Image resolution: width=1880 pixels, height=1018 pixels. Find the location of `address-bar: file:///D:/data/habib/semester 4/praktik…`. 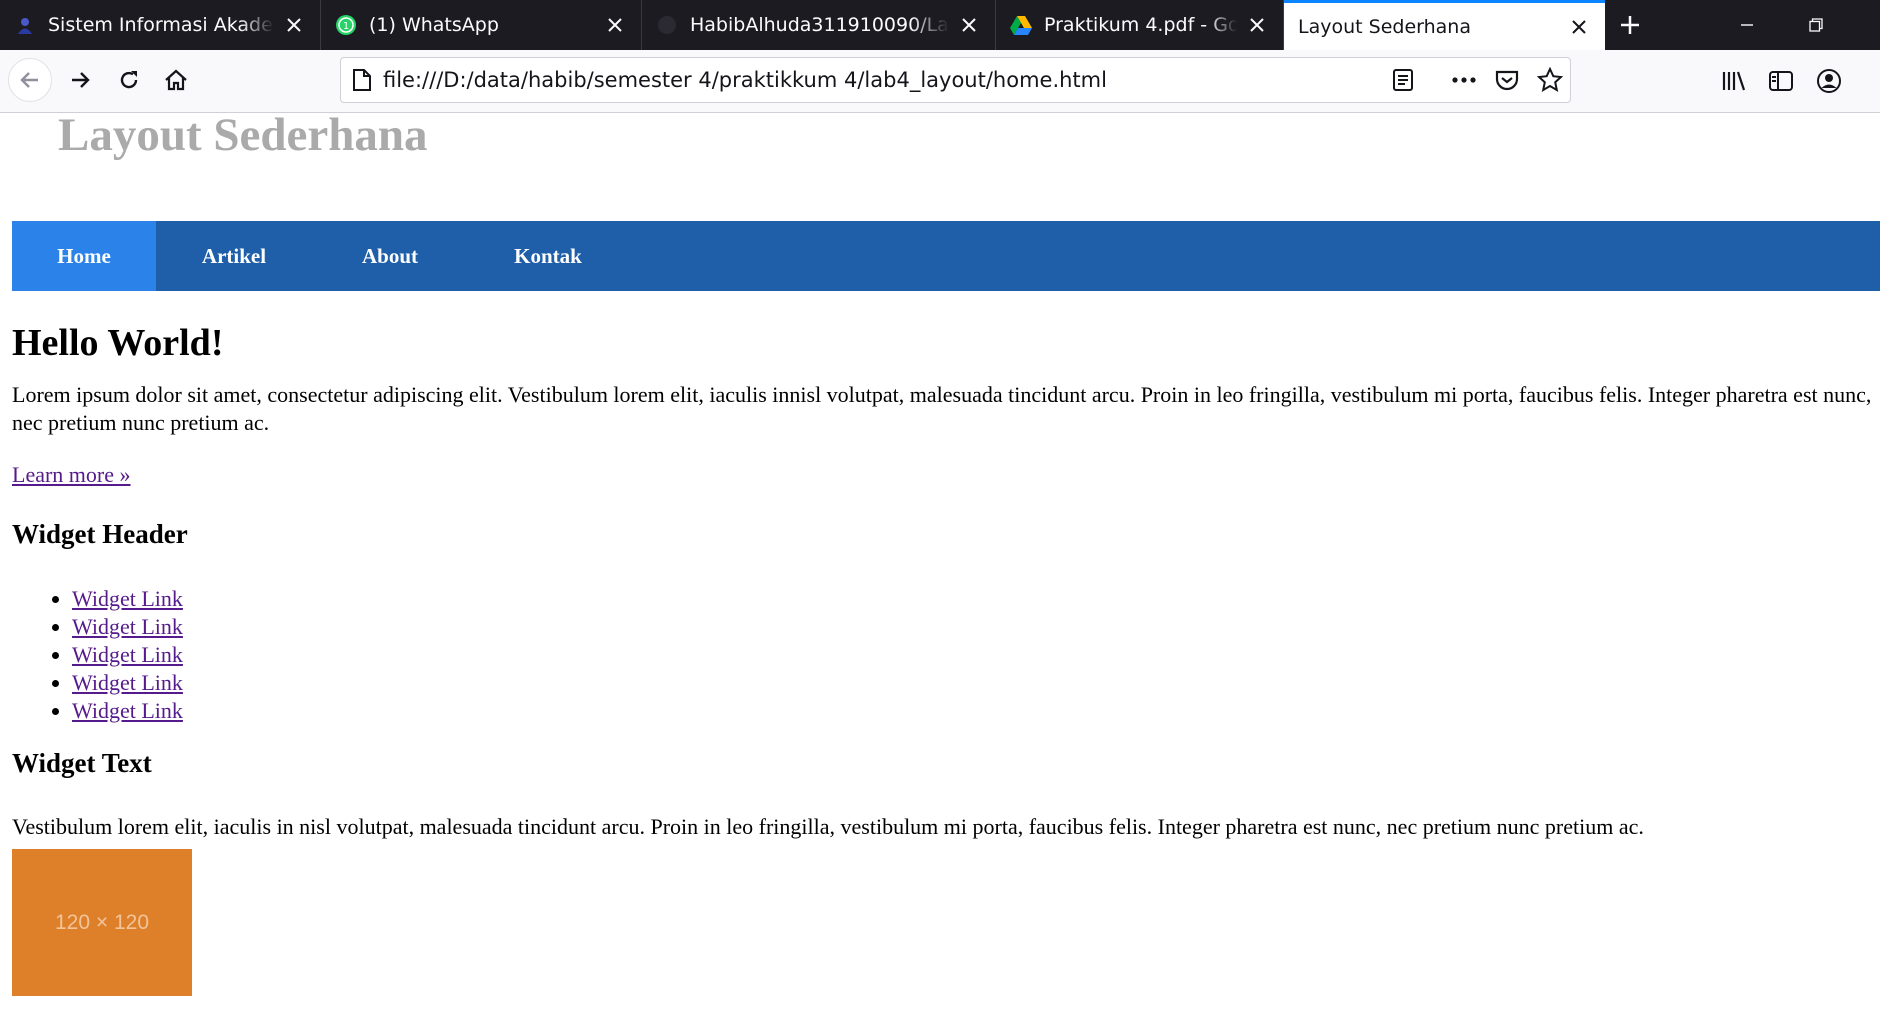

address-bar: file:///D:/data/habib/semester 4/praktik… is located at coordinates (955, 80).